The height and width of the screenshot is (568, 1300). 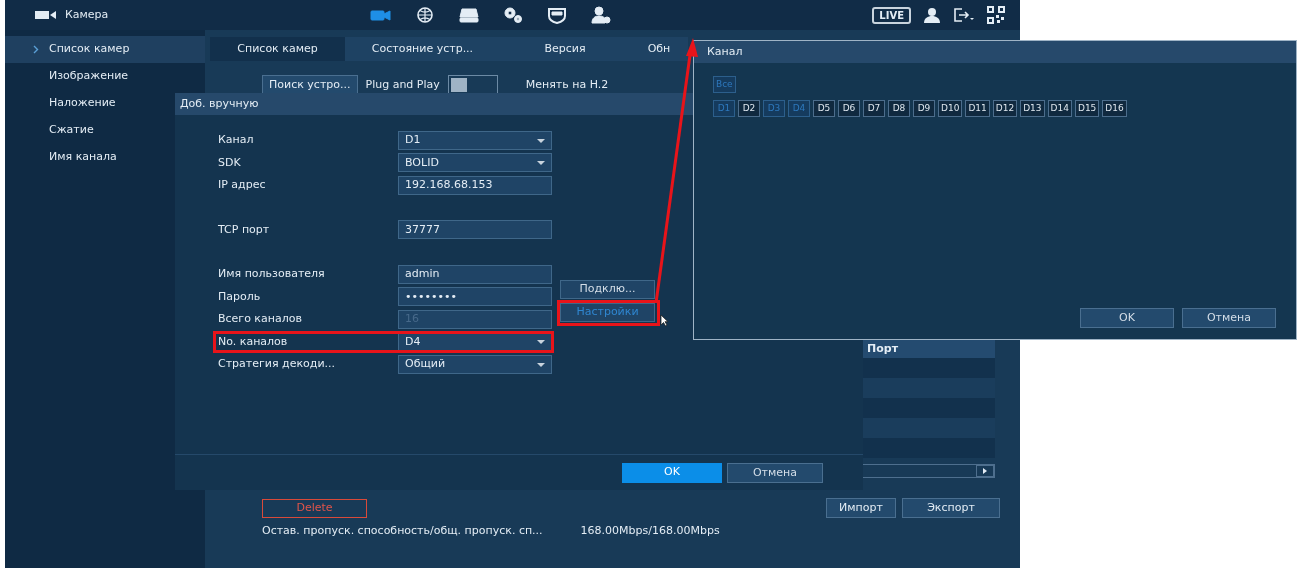 I want to click on channel-toggle: D8, so click(x=899, y=109).